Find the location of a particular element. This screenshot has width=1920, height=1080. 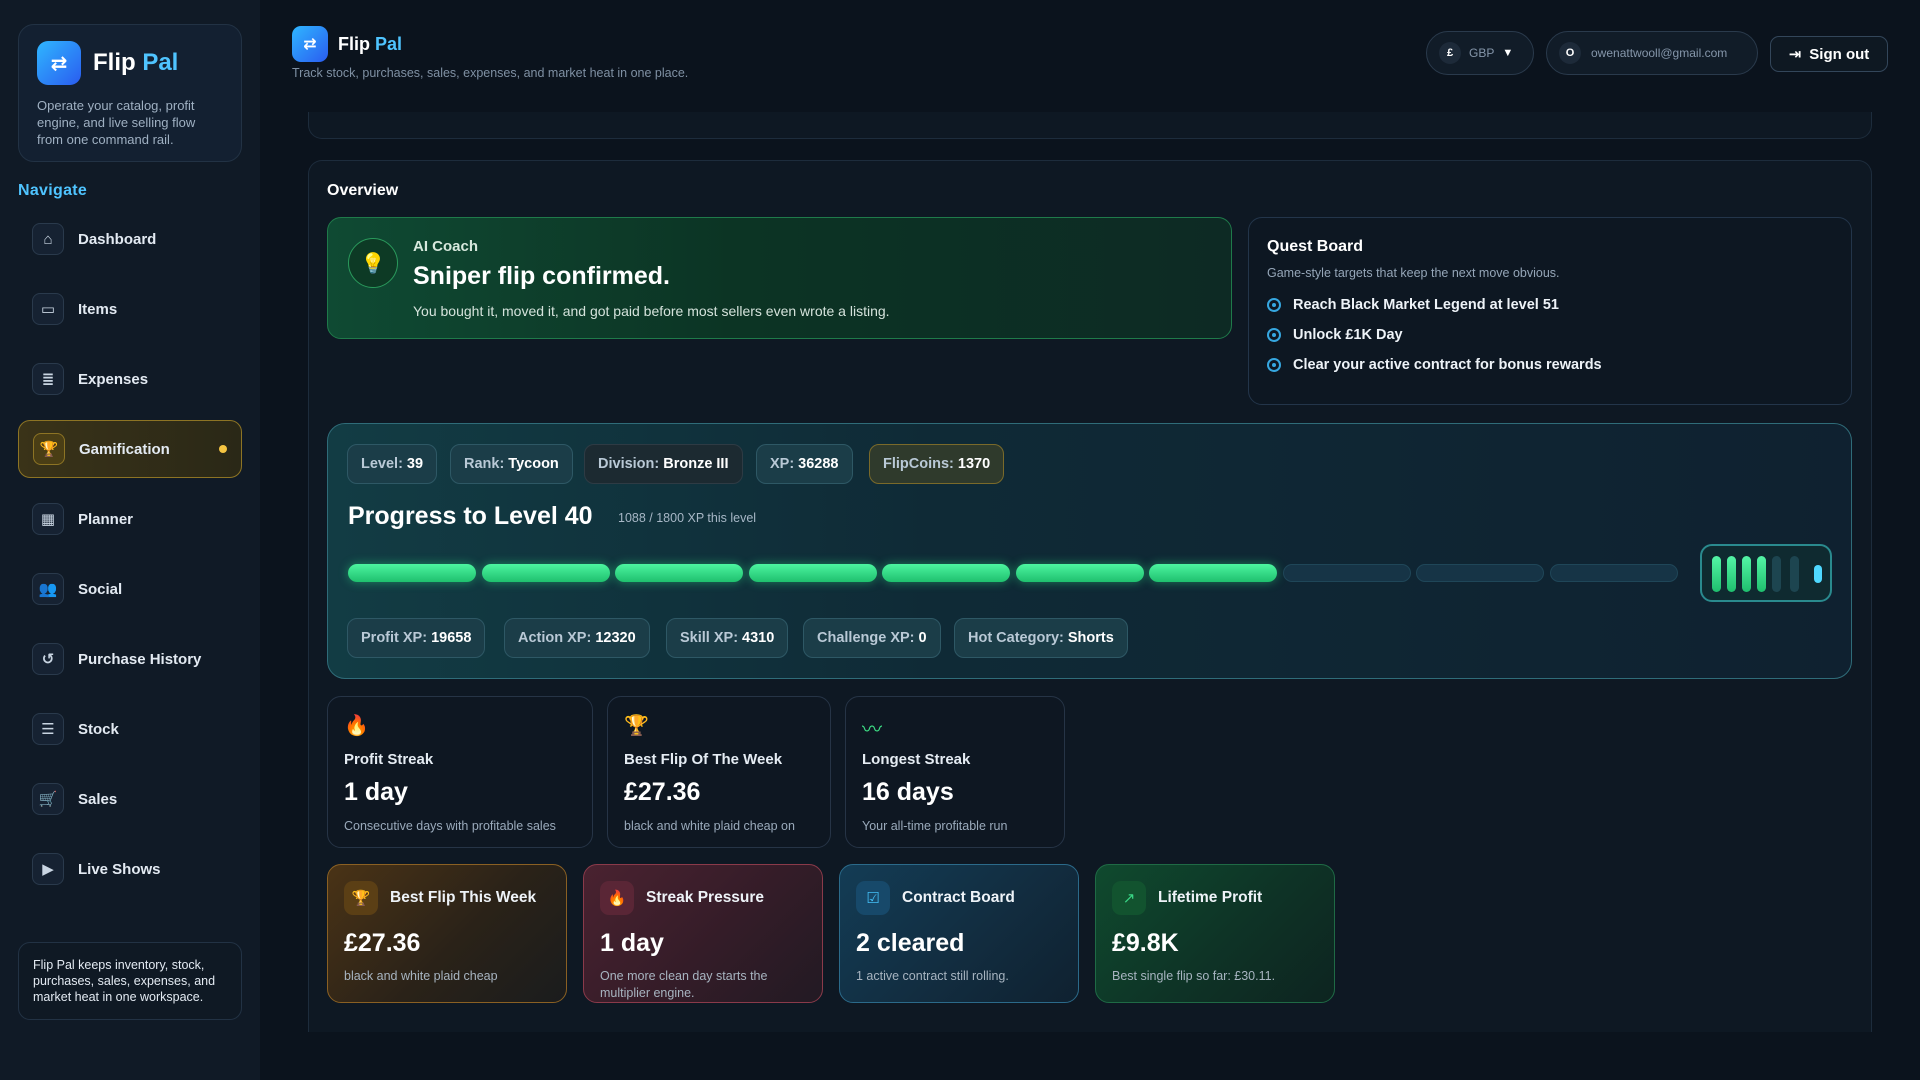

sidebar-item-purchase-history: ↺ Purchase History is located at coordinates (130, 659).